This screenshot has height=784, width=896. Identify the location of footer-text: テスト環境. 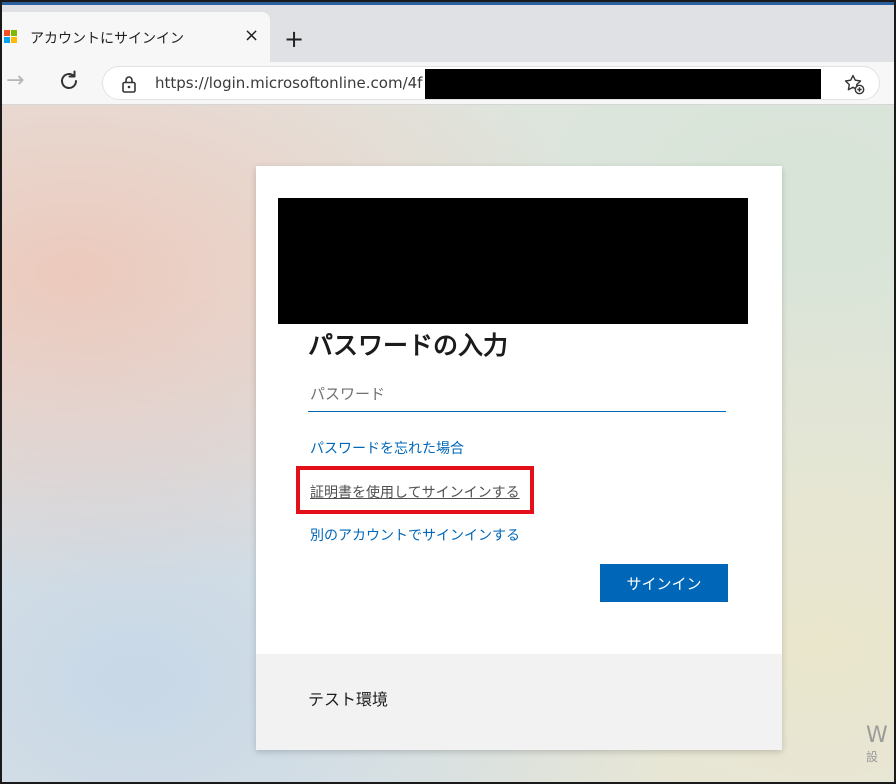
(348, 699).